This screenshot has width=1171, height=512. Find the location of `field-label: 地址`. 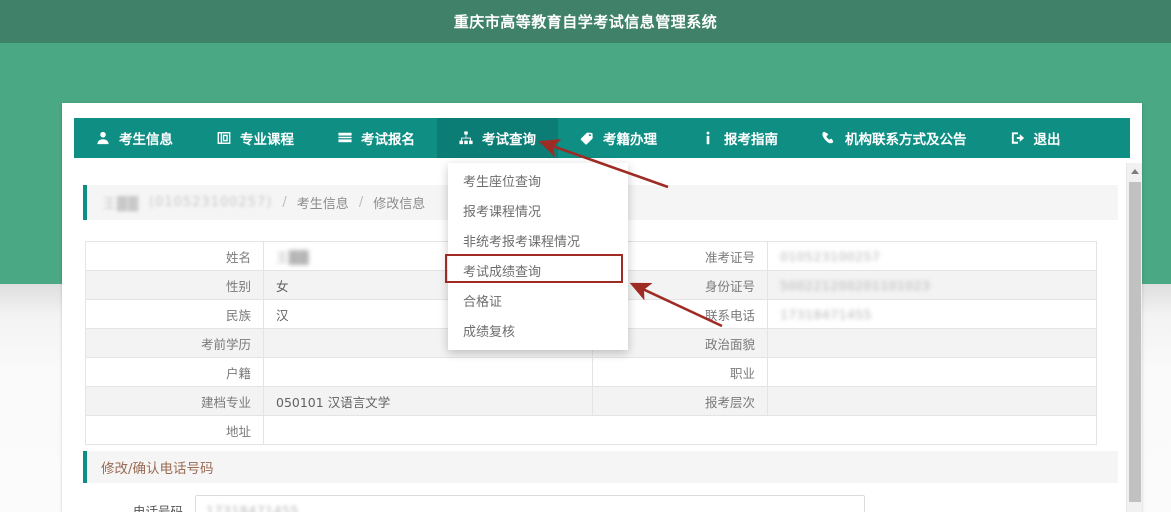

field-label: 地址 is located at coordinates (174, 430).